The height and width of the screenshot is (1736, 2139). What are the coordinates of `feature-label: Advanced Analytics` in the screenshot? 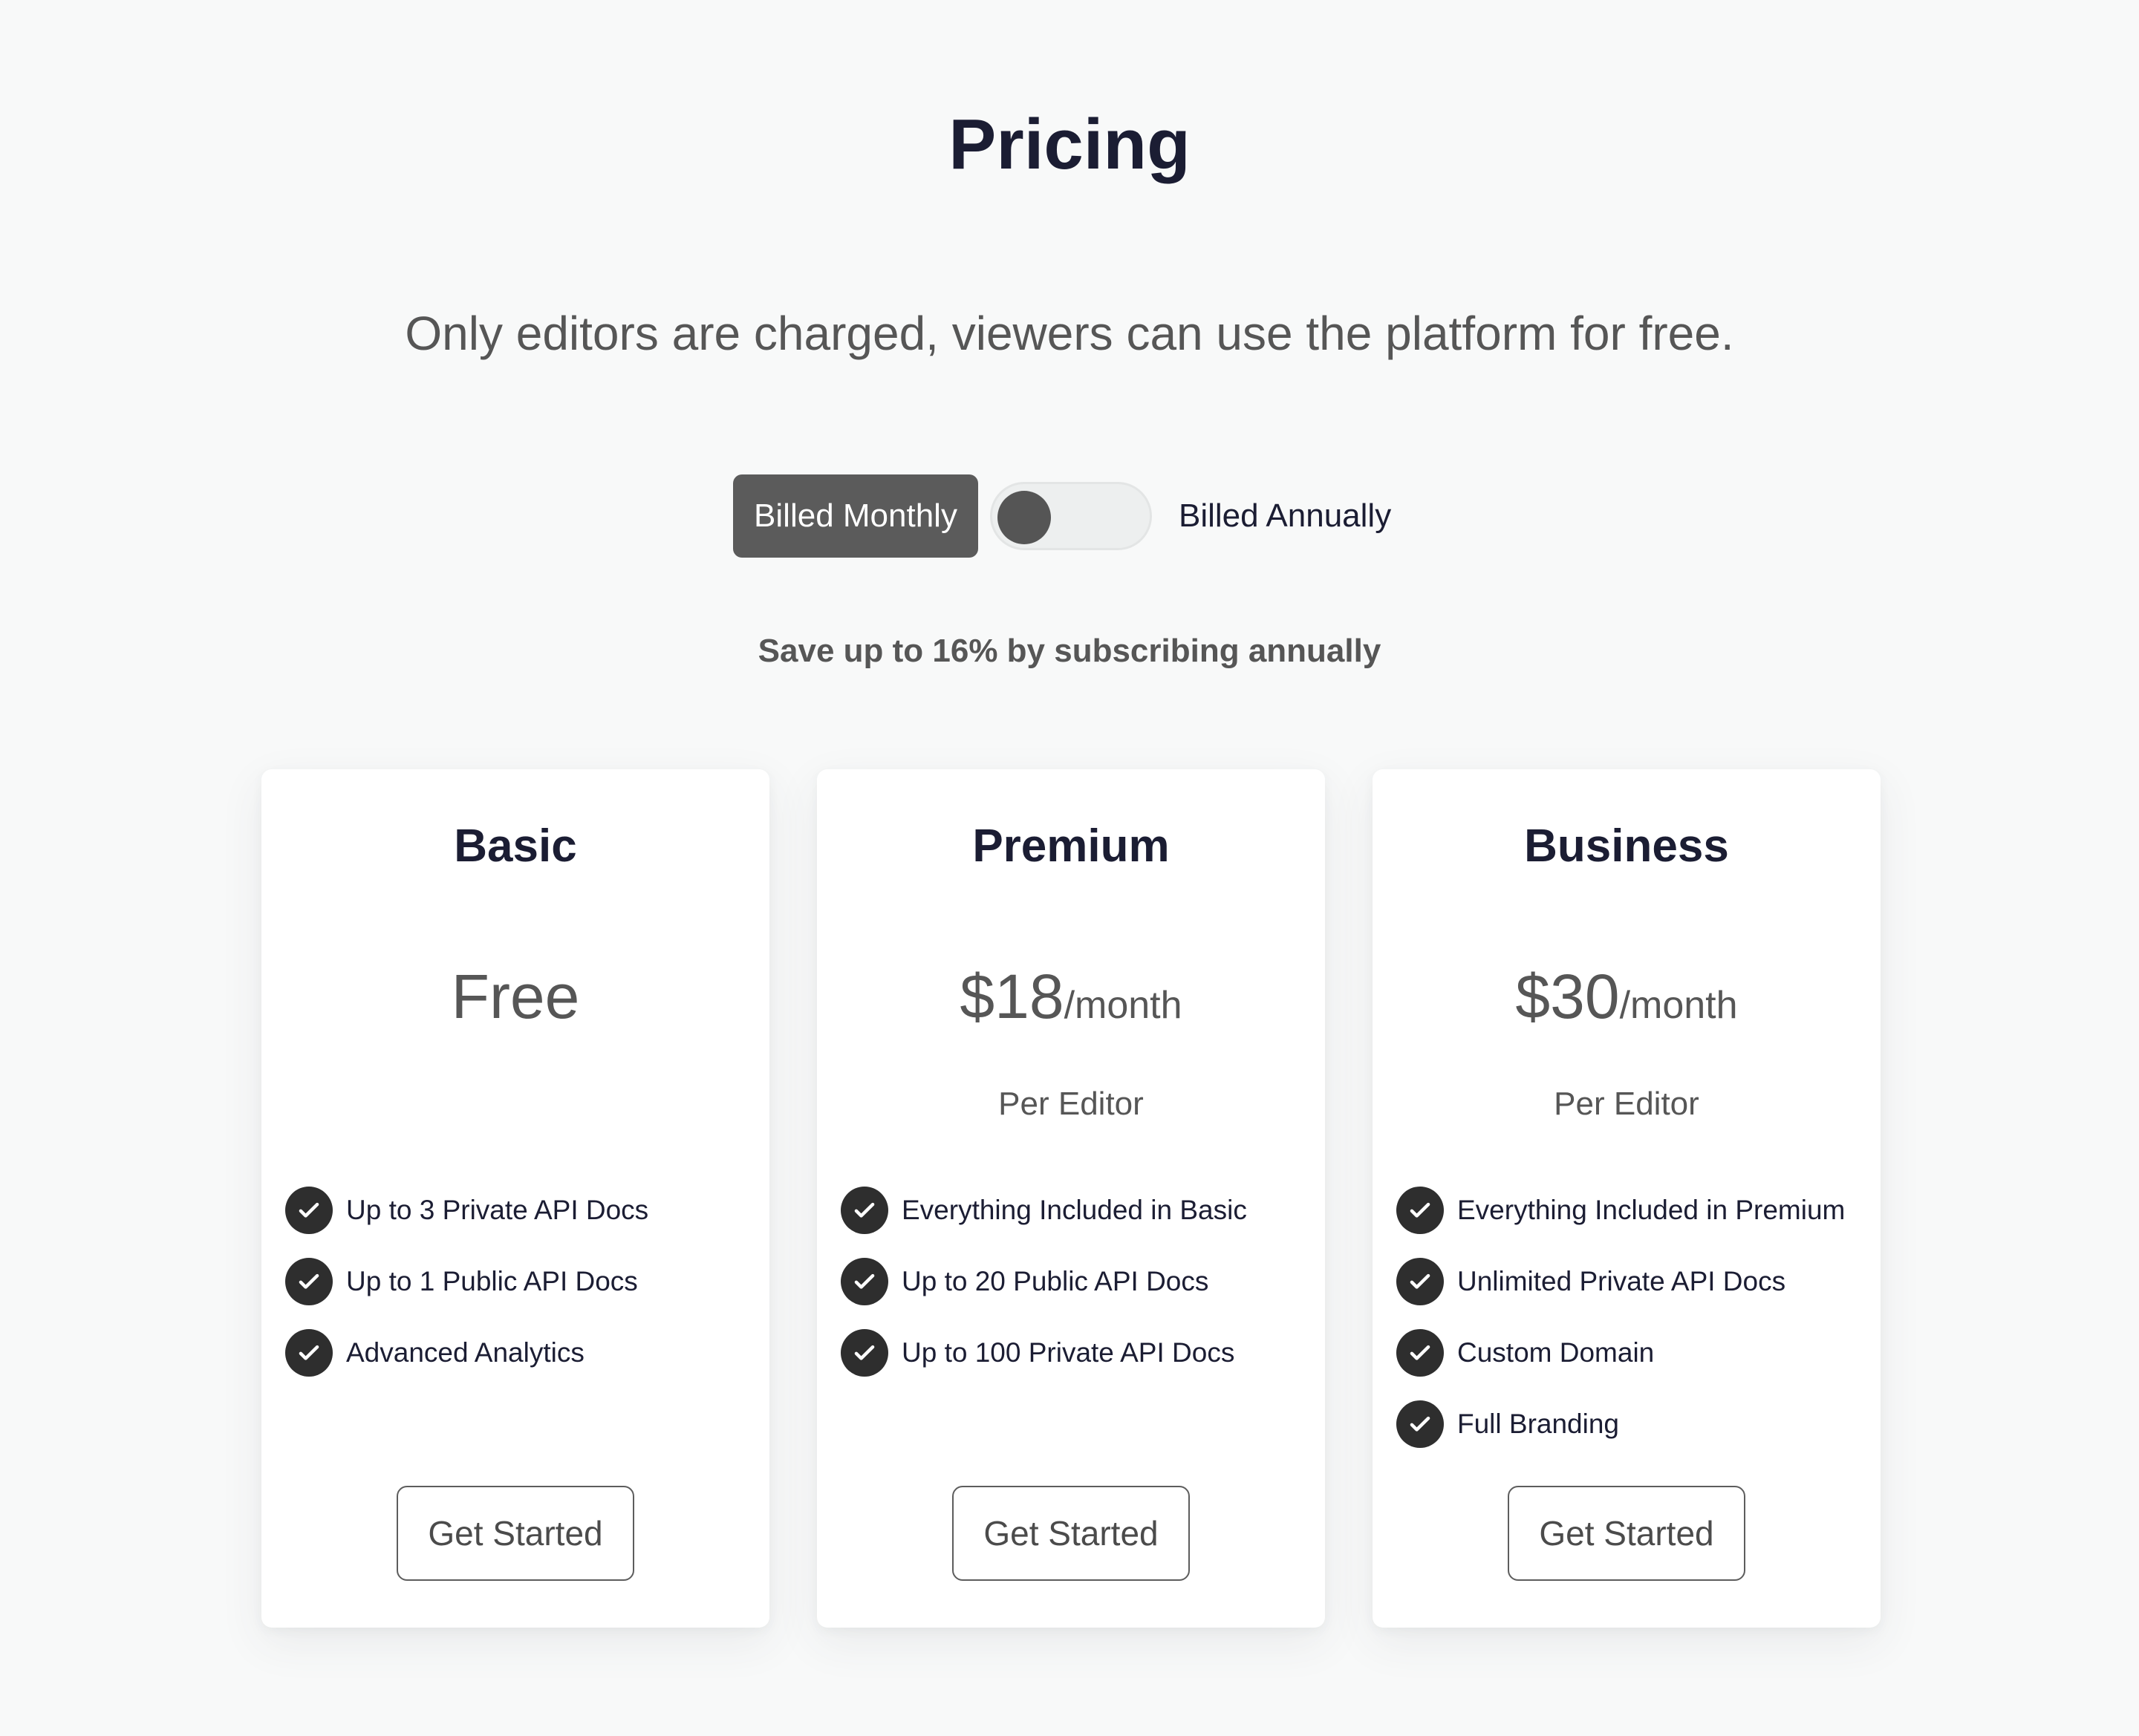 It's located at (465, 1352).